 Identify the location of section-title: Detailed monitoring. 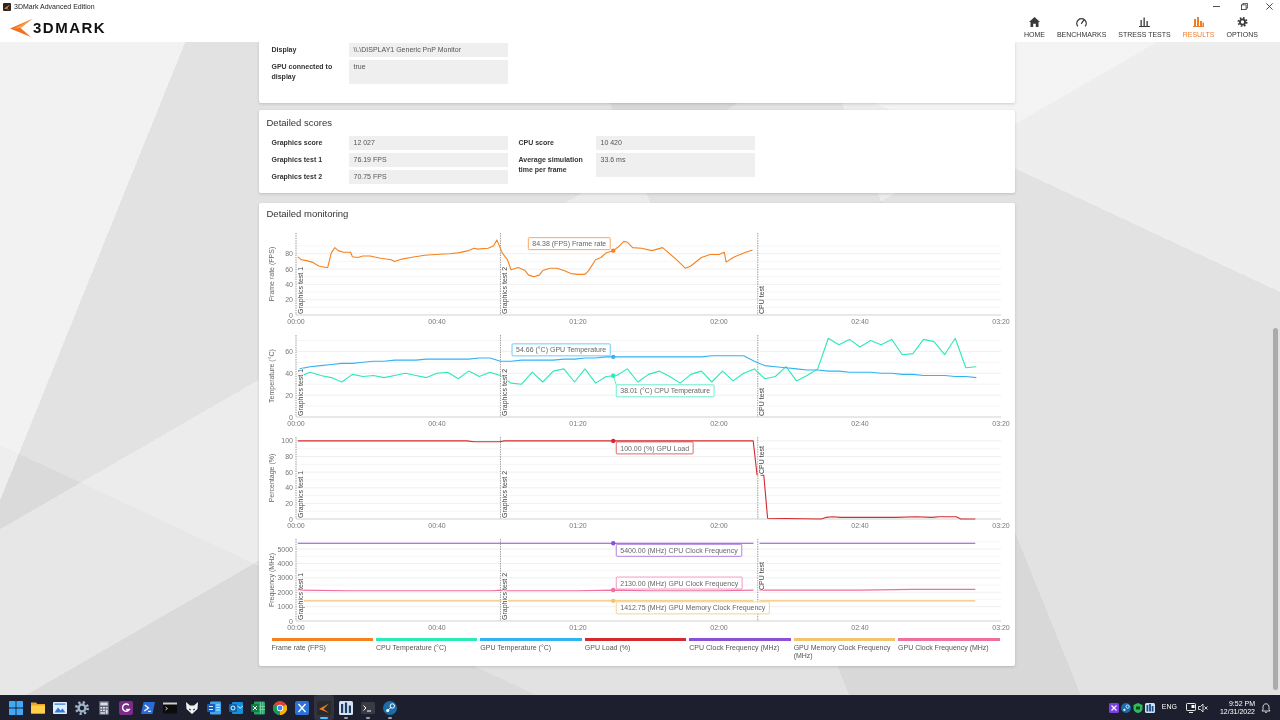
(308, 214).